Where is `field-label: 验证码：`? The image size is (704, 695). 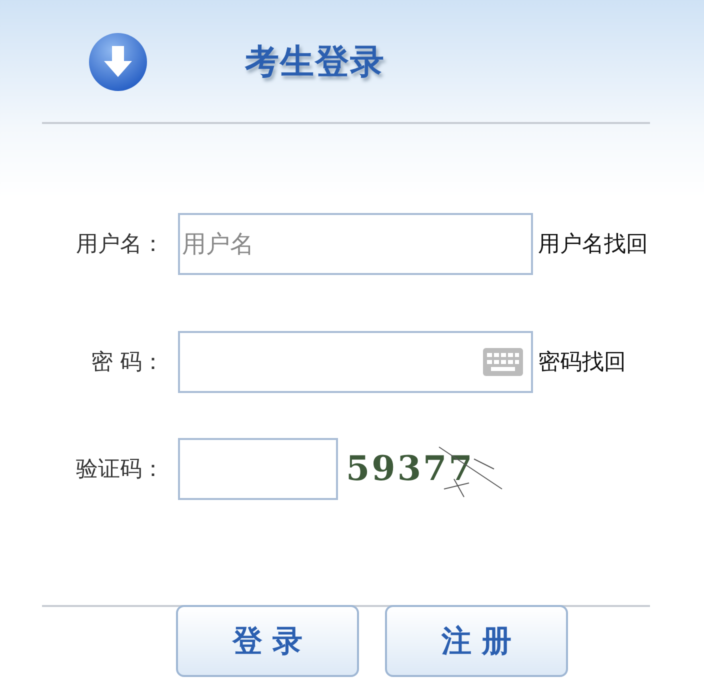
field-label: 验证码： is located at coordinates (120, 470).